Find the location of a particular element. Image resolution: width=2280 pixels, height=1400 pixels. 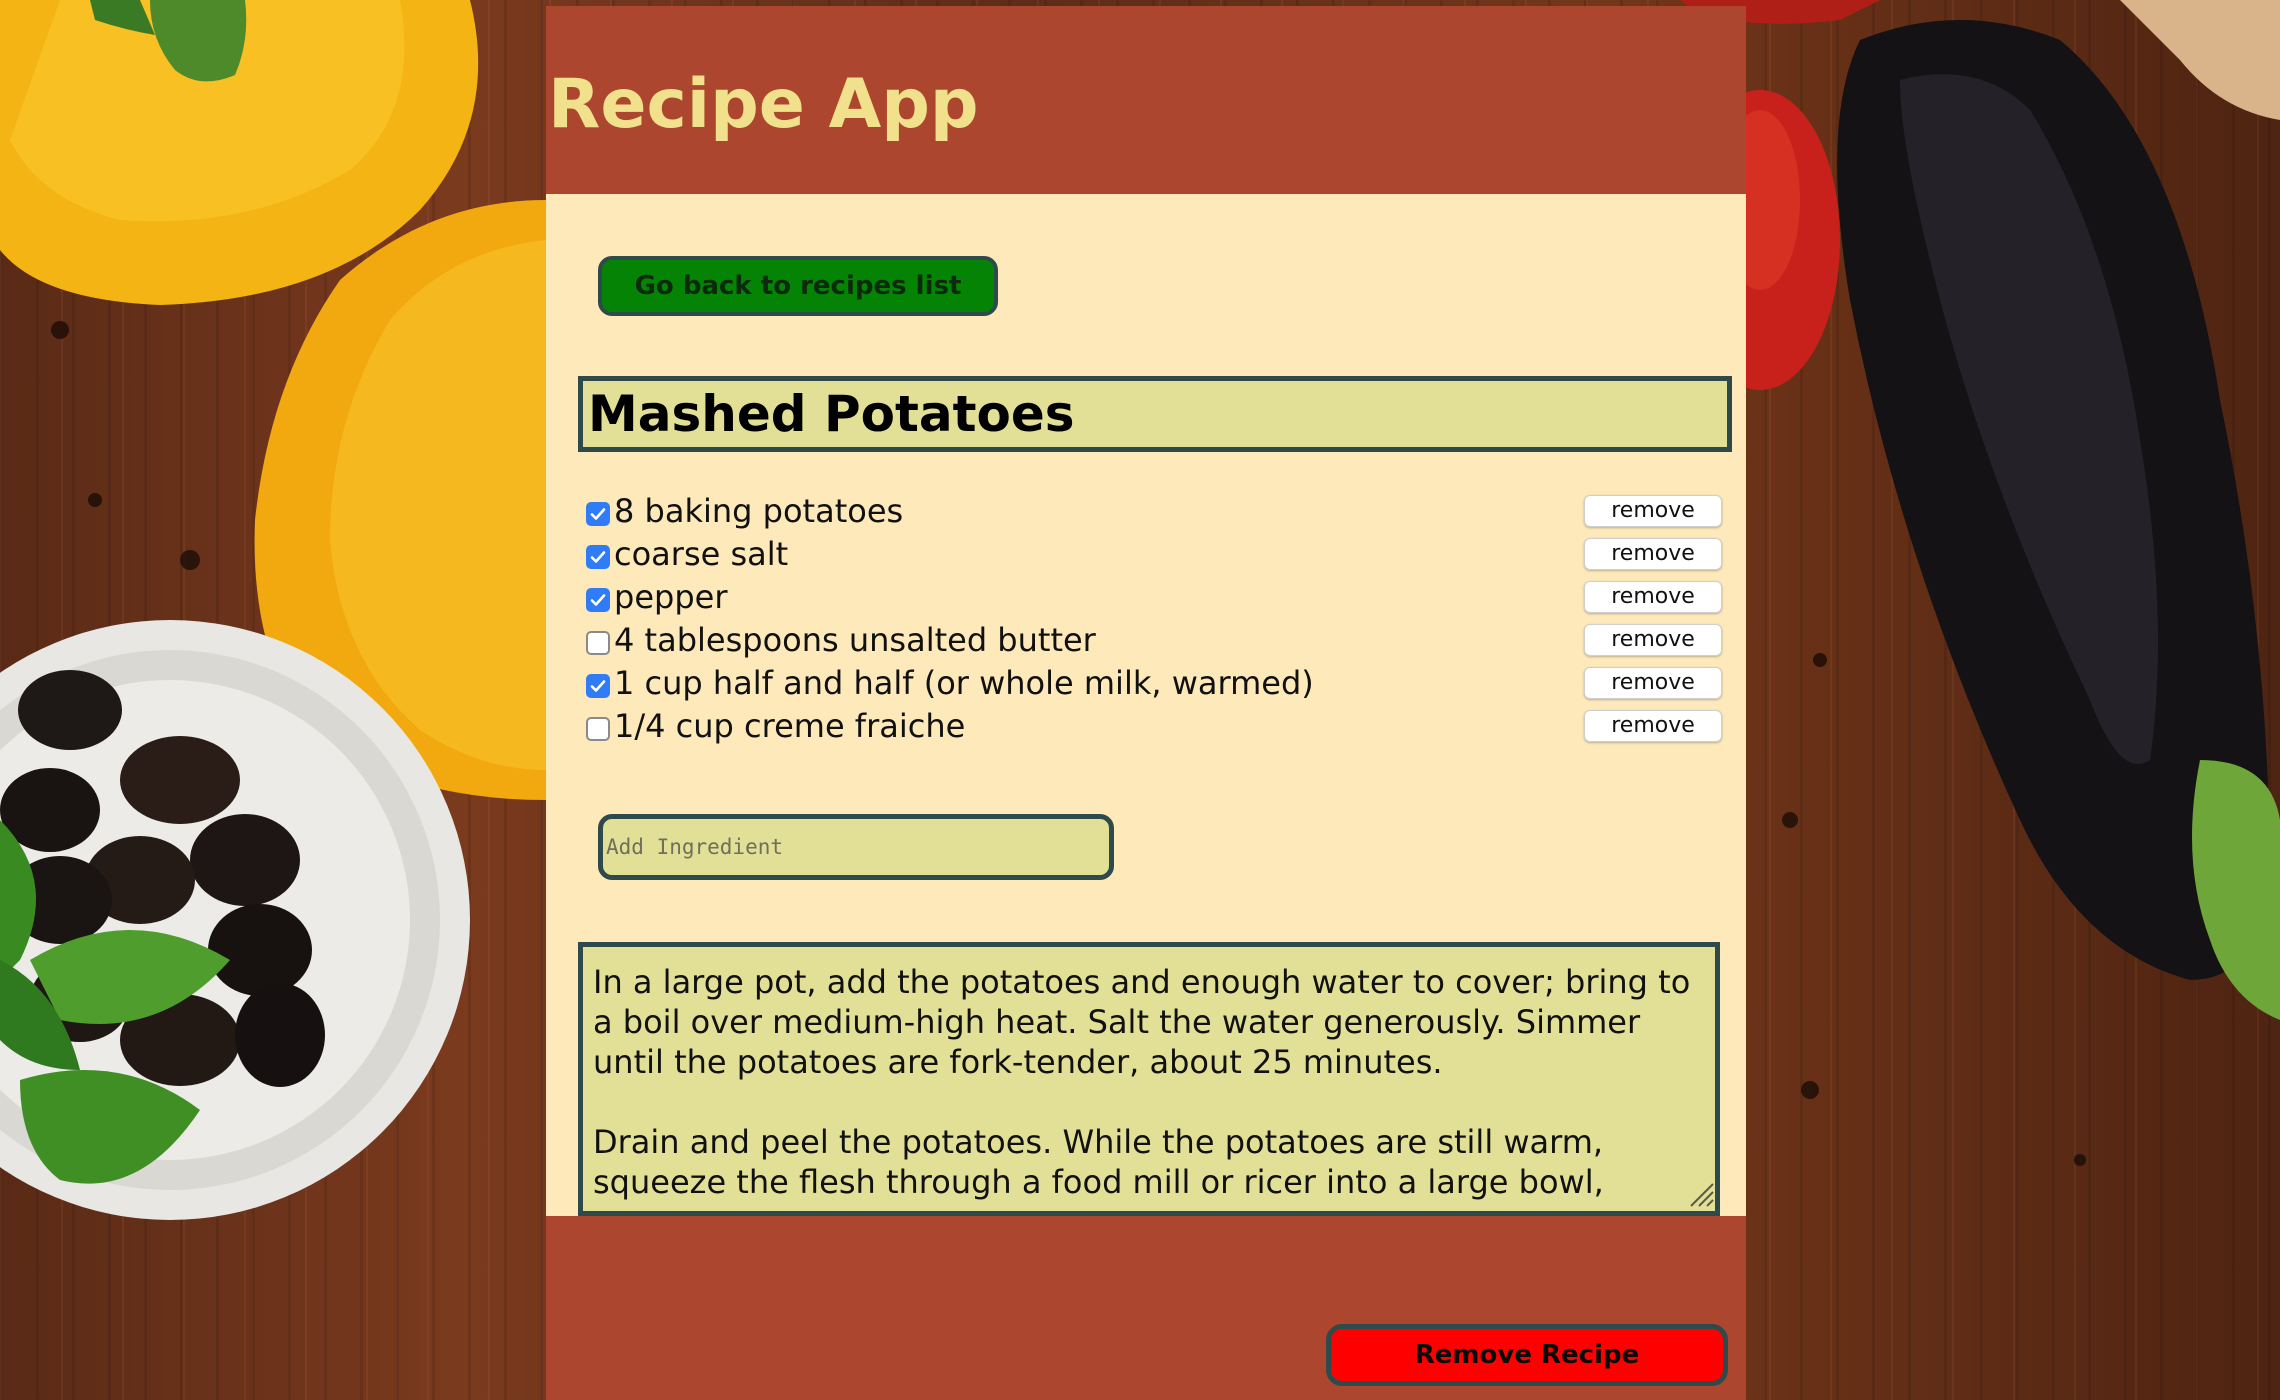

back-to-recipes-button: Go back to recipes list is located at coordinates (798, 286).